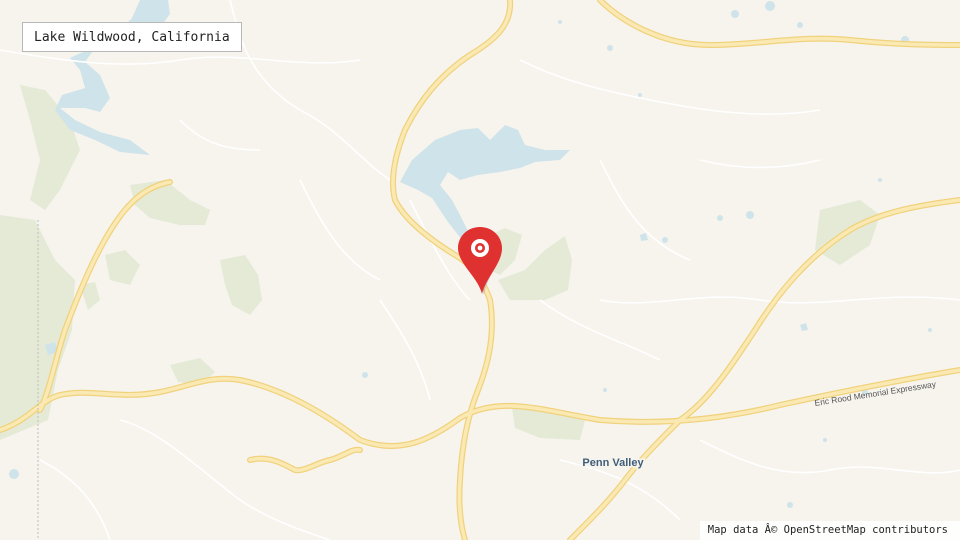 The height and width of the screenshot is (540, 960). Describe the element at coordinates (132, 37) in the screenshot. I see `map-title: Lake Wildwood, California` at that location.